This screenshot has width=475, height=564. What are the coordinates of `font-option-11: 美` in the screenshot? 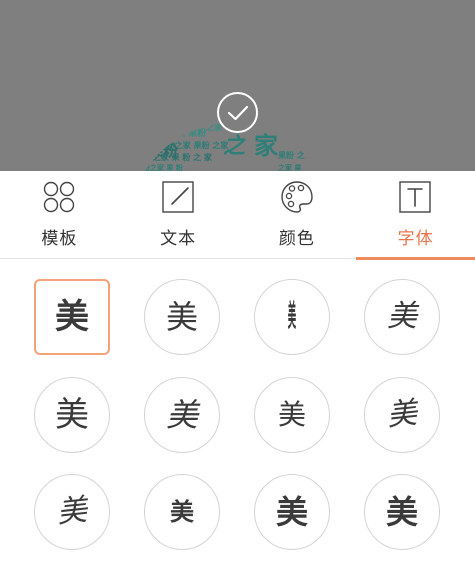 It's located at (292, 512).